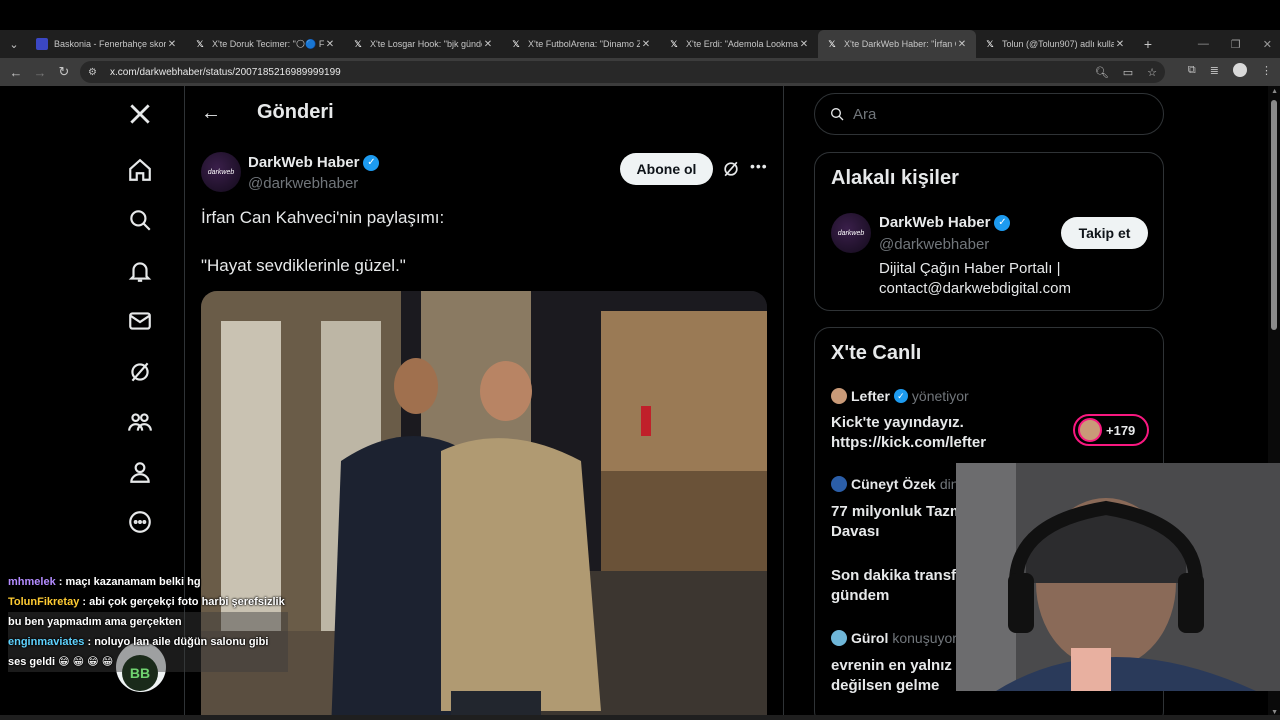  What do you see at coordinates (1274, 91) in the screenshot?
I see `scroll-up-arrow-icon: ▲` at bounding box center [1274, 91].